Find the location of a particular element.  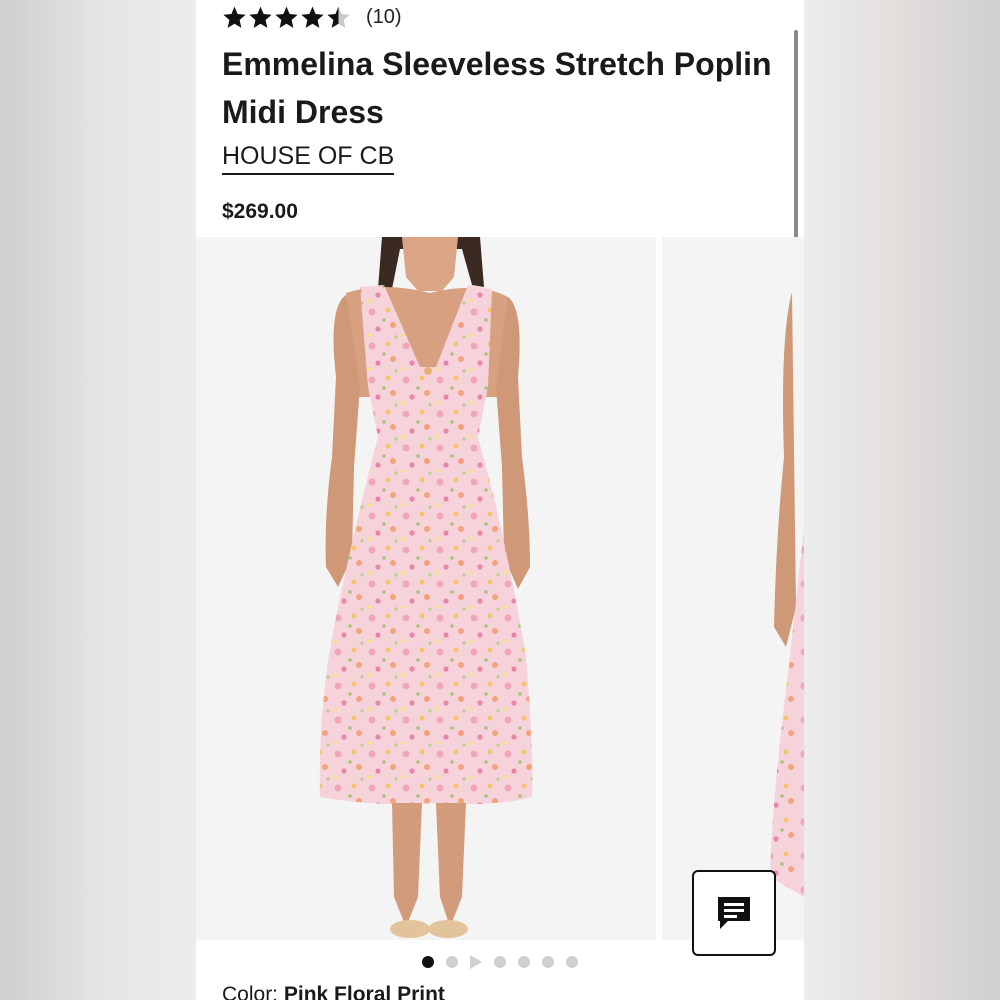

brand-link: HOUSE OF CB is located at coordinates (308, 158).